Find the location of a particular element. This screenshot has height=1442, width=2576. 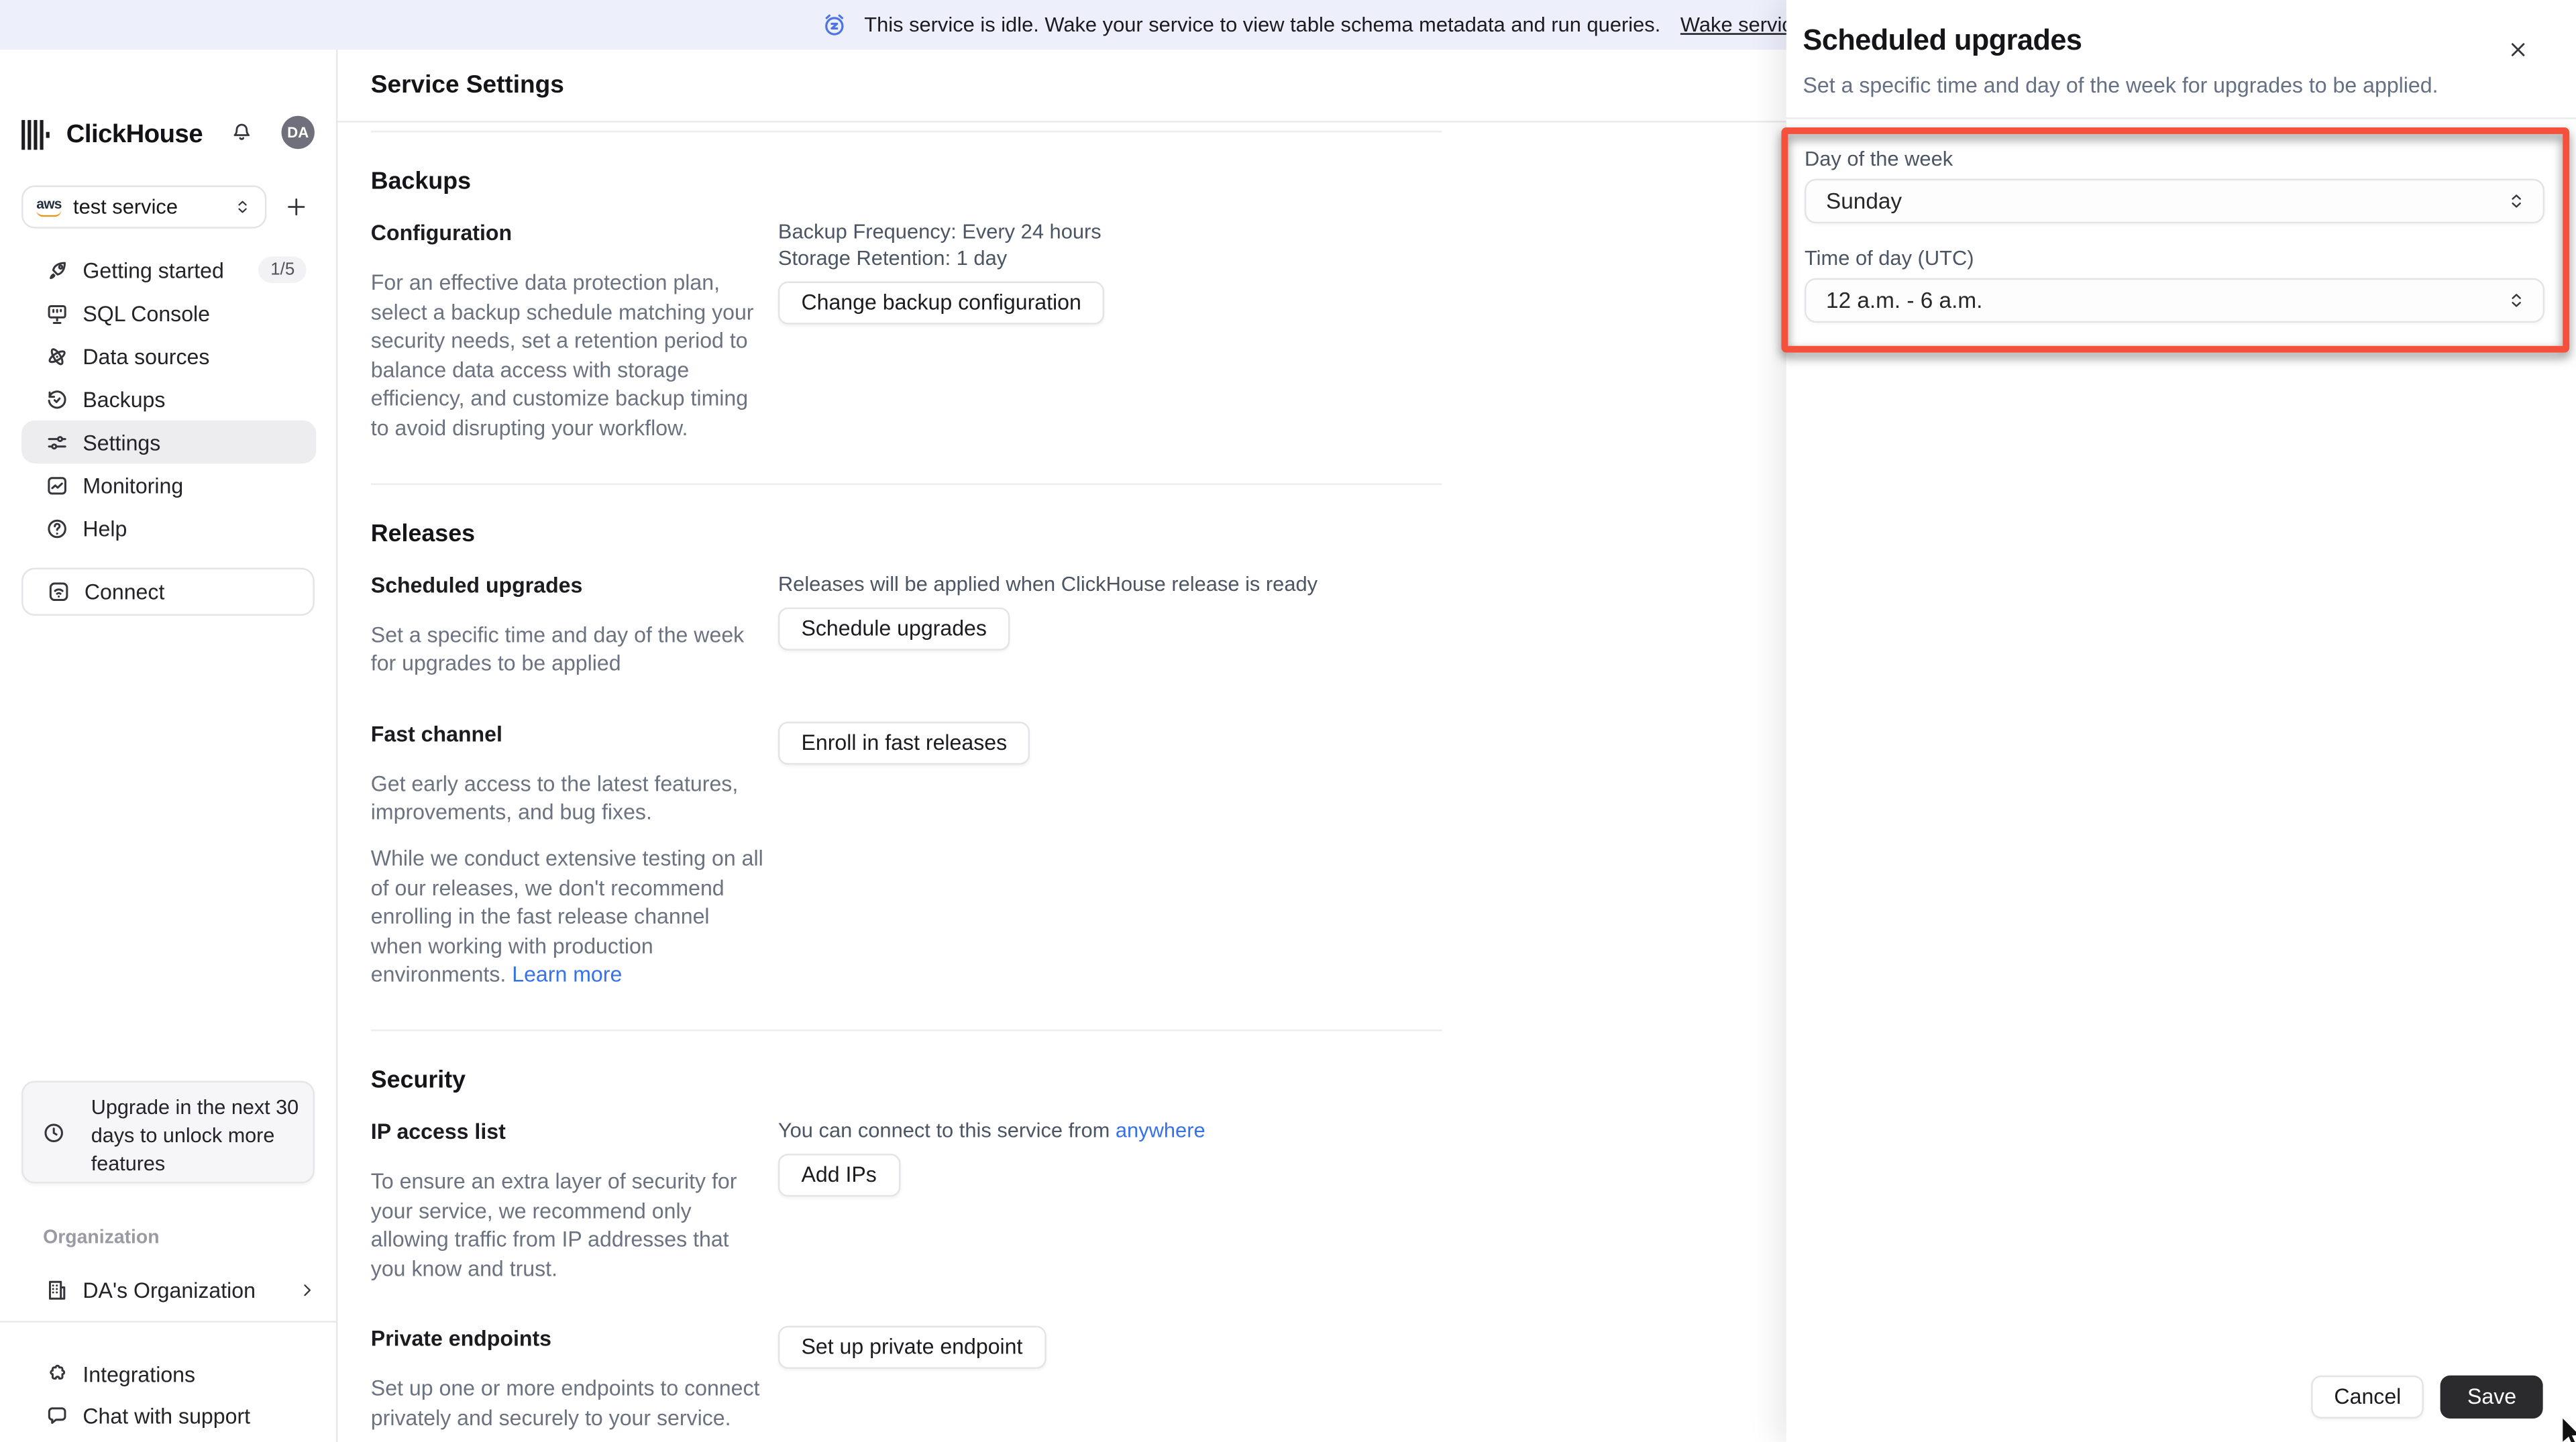

row-subtitle: Configuration is located at coordinates (441, 232).